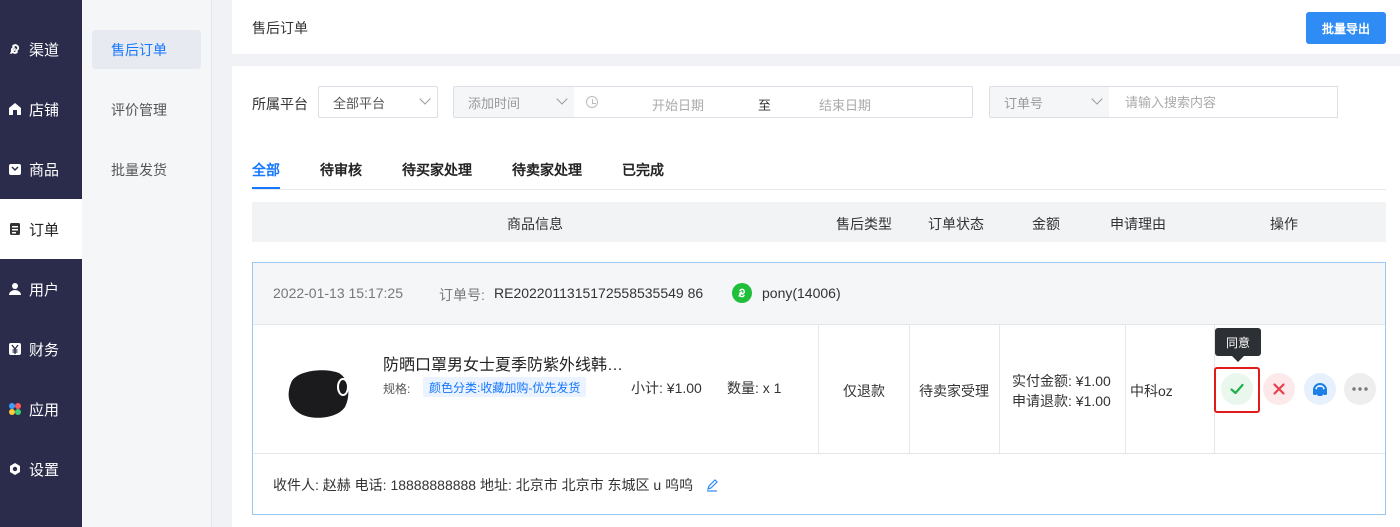  What do you see at coordinates (146, 49) in the screenshot?
I see `subnav-item-aftersale-orders: 售后订单` at bounding box center [146, 49].